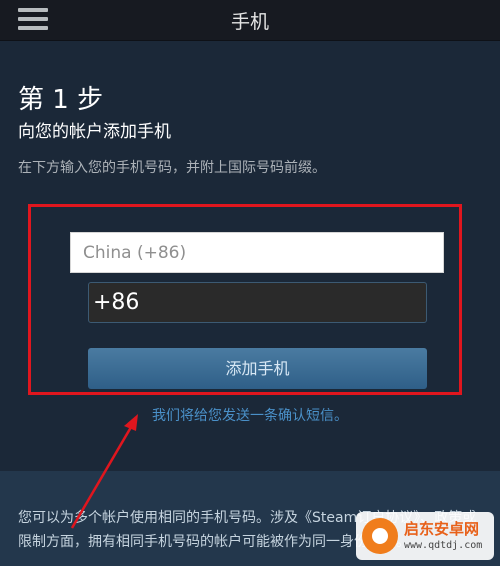 The height and width of the screenshot is (566, 500). What do you see at coordinates (61, 100) in the screenshot?
I see `step-title: 第 1 步` at bounding box center [61, 100].